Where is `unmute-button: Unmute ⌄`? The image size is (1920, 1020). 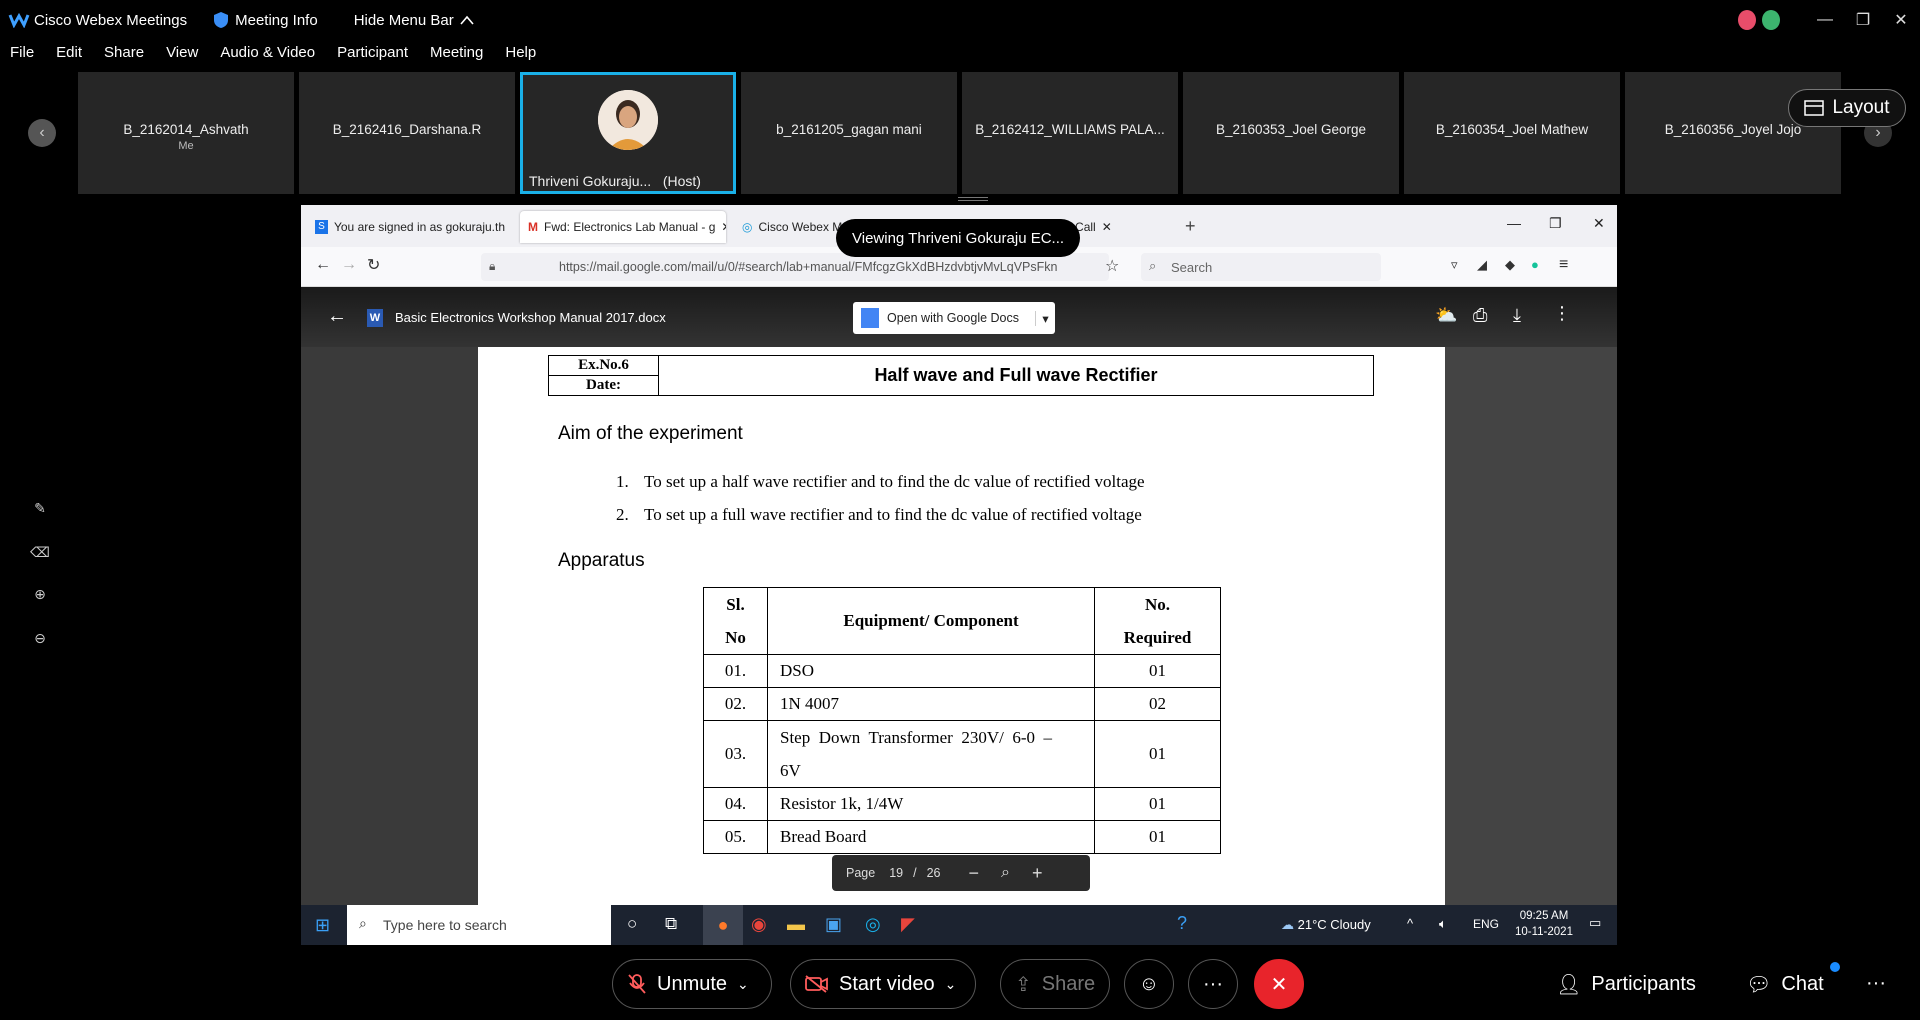 unmute-button: Unmute ⌄ is located at coordinates (692, 984).